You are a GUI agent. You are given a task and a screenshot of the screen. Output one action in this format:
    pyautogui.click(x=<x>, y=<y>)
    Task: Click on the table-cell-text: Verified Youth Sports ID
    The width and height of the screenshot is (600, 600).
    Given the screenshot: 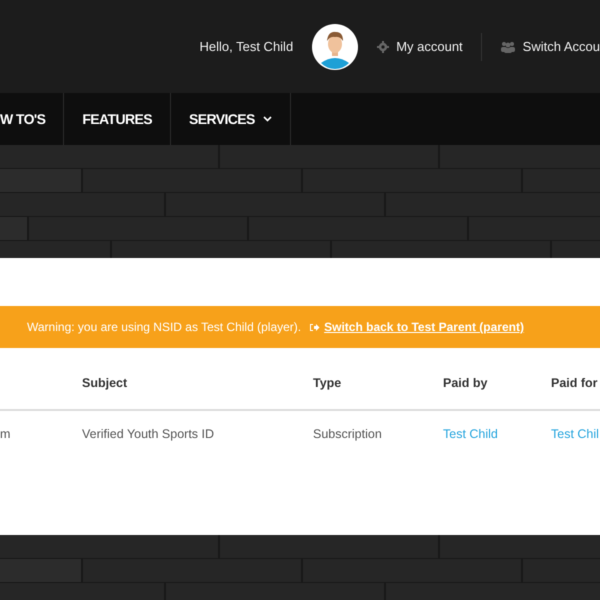 What is the action you would take?
    pyautogui.click(x=149, y=434)
    